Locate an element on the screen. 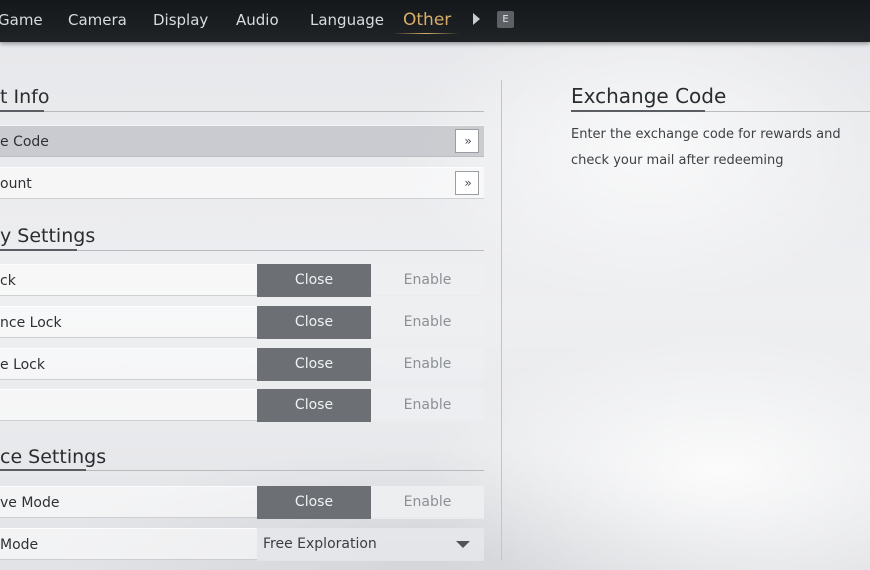 The width and height of the screenshot is (870, 570). row-exploration-mode: Mode Free Exploration is located at coordinates (242, 544).